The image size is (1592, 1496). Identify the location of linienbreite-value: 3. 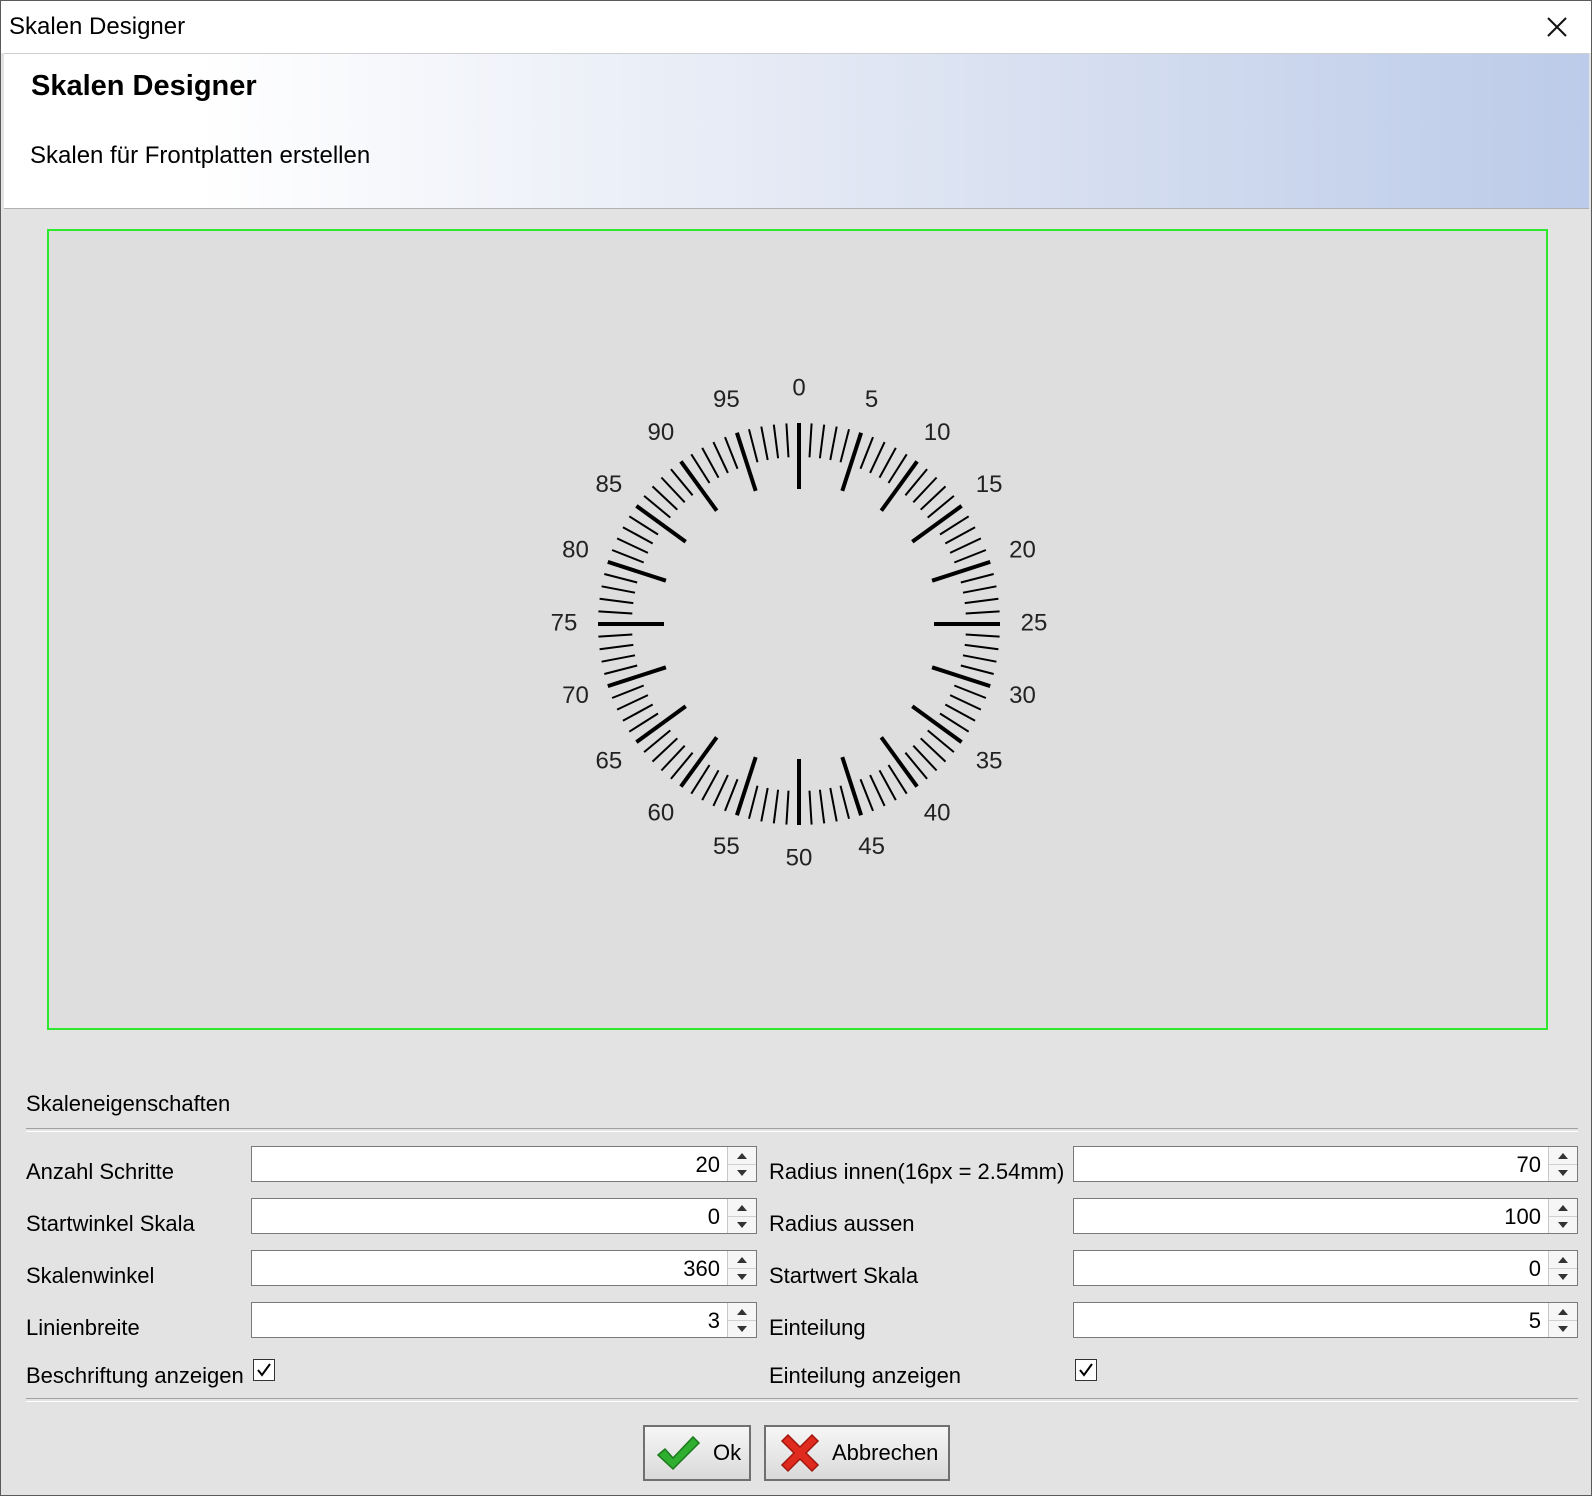
(713, 1320).